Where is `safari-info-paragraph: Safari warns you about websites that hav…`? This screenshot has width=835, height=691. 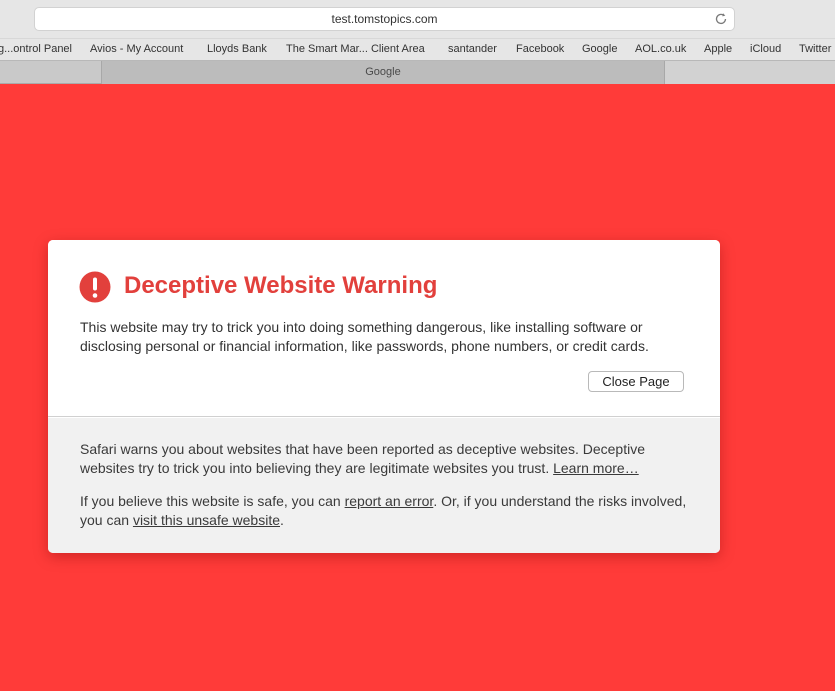
safari-info-paragraph: Safari warns you about websites that hav… is located at coordinates (385, 459).